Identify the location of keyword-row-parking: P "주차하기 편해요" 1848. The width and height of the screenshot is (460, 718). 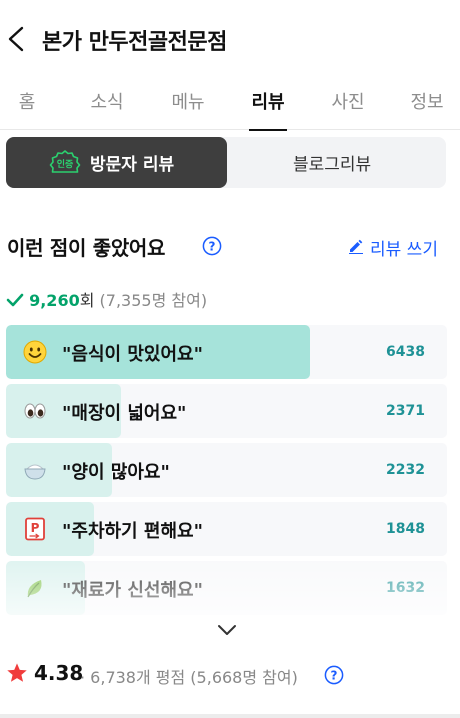
(226, 529).